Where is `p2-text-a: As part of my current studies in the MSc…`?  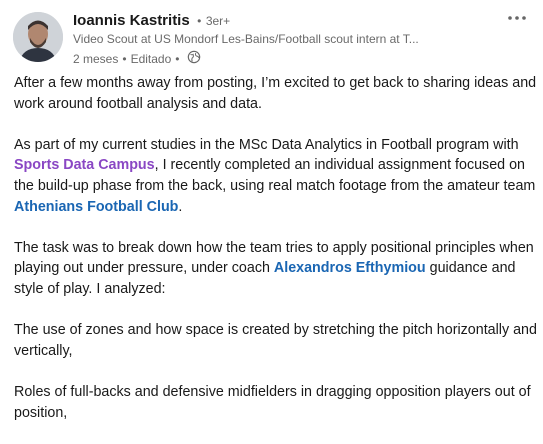
p2-text-a: As part of my current studies in the MSc… is located at coordinates (266, 144).